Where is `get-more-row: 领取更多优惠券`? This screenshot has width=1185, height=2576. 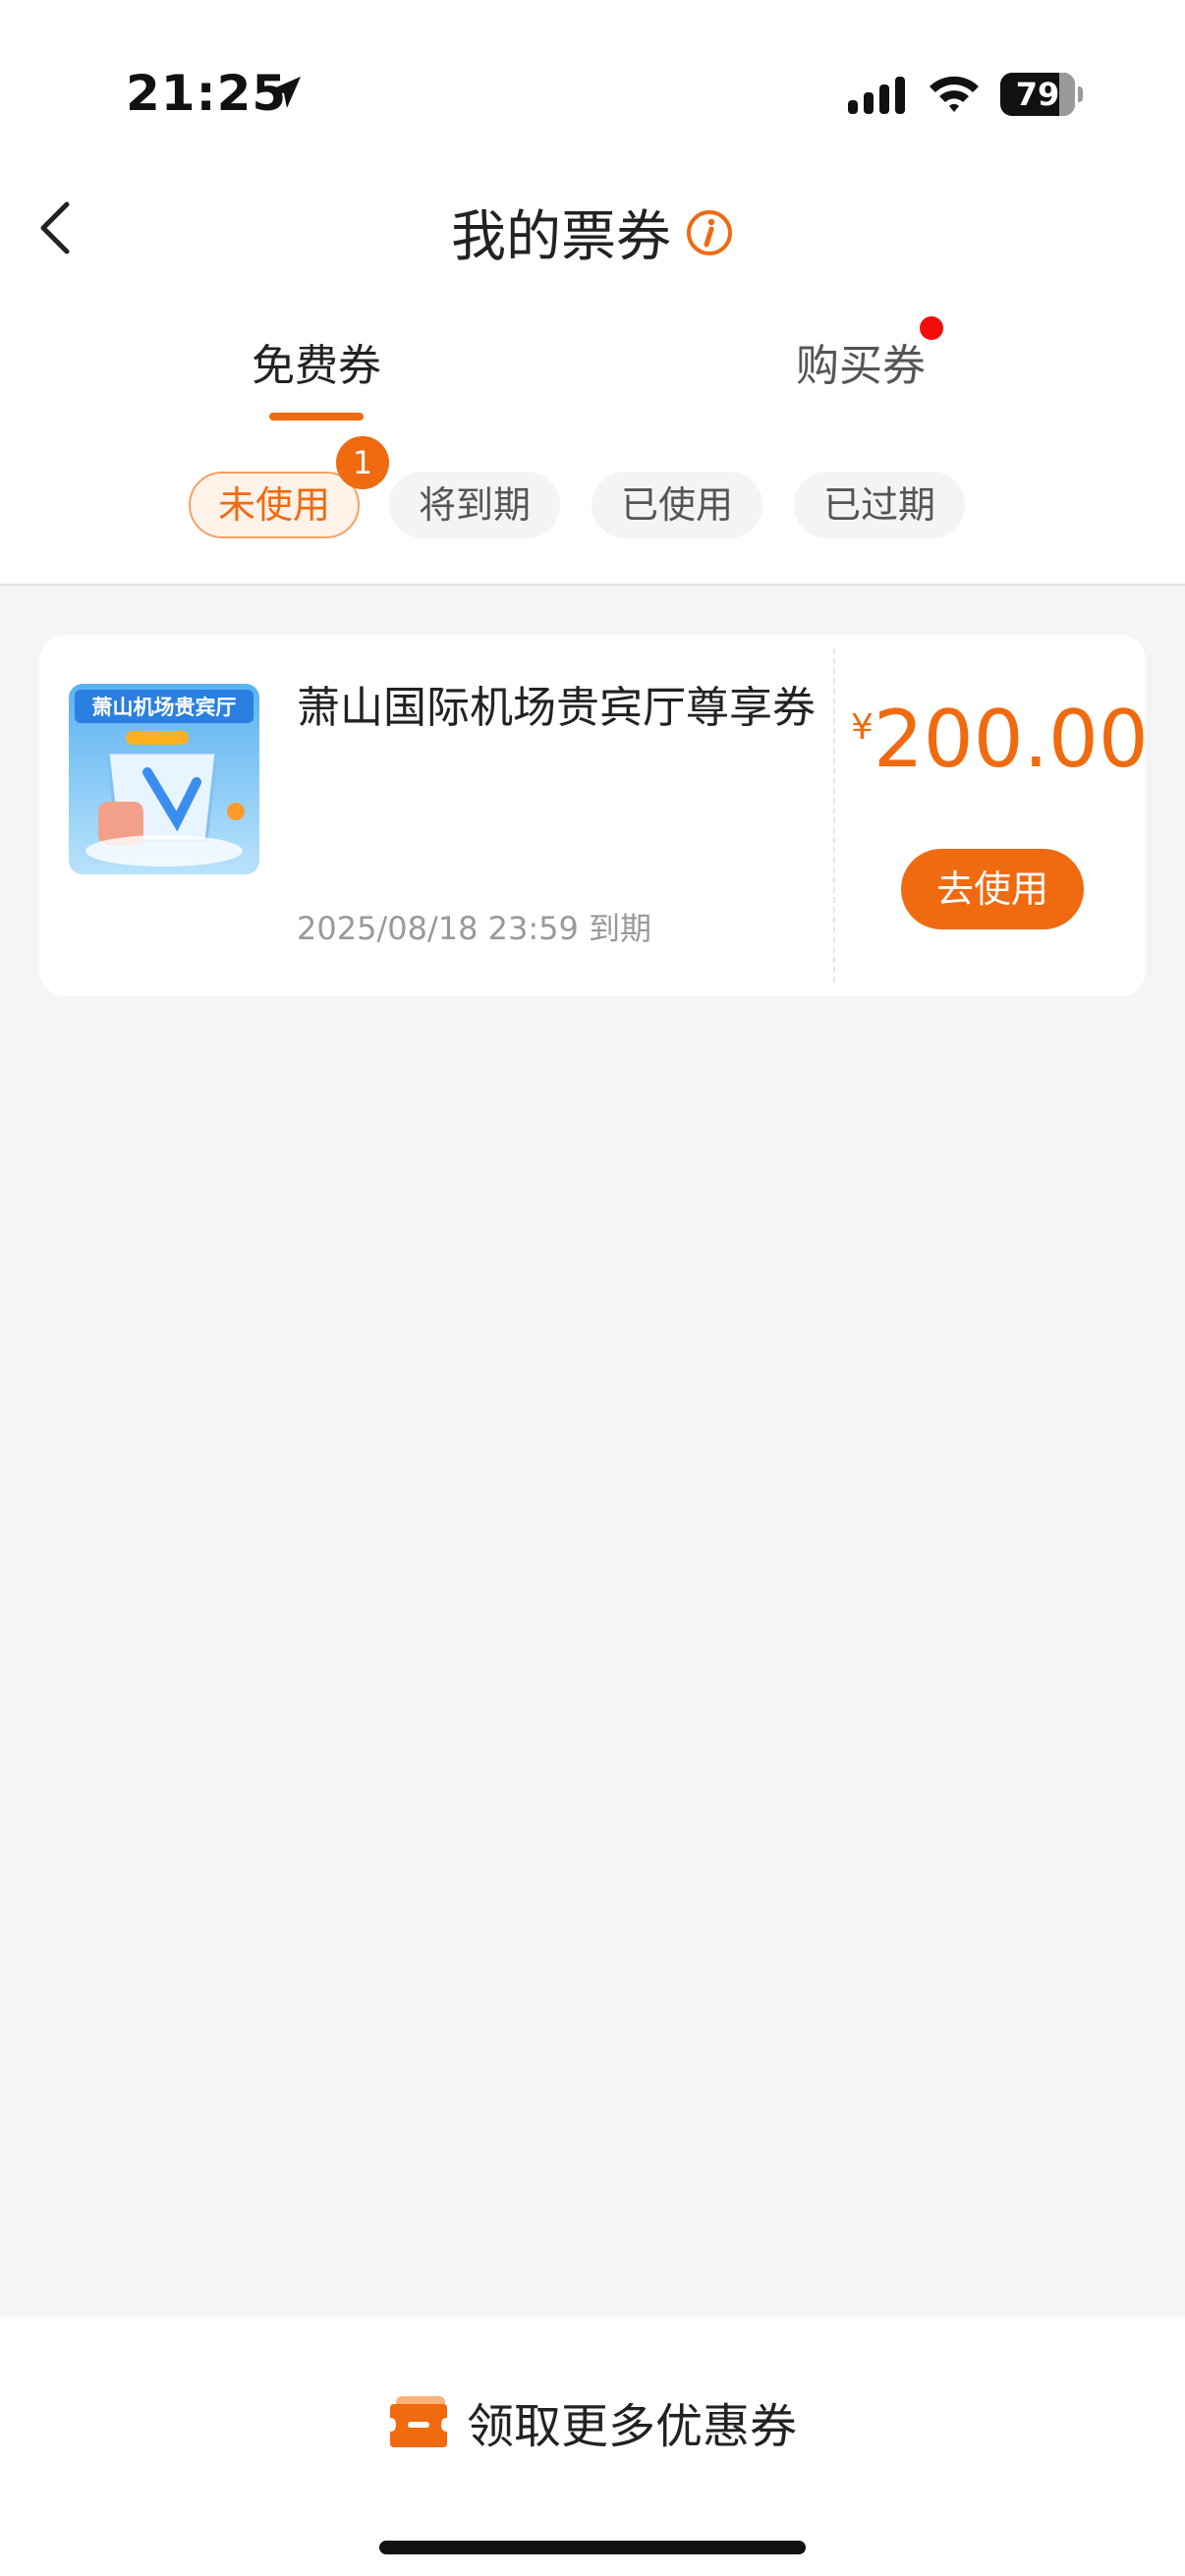 get-more-row: 领取更多优惠券 is located at coordinates (592, 2421).